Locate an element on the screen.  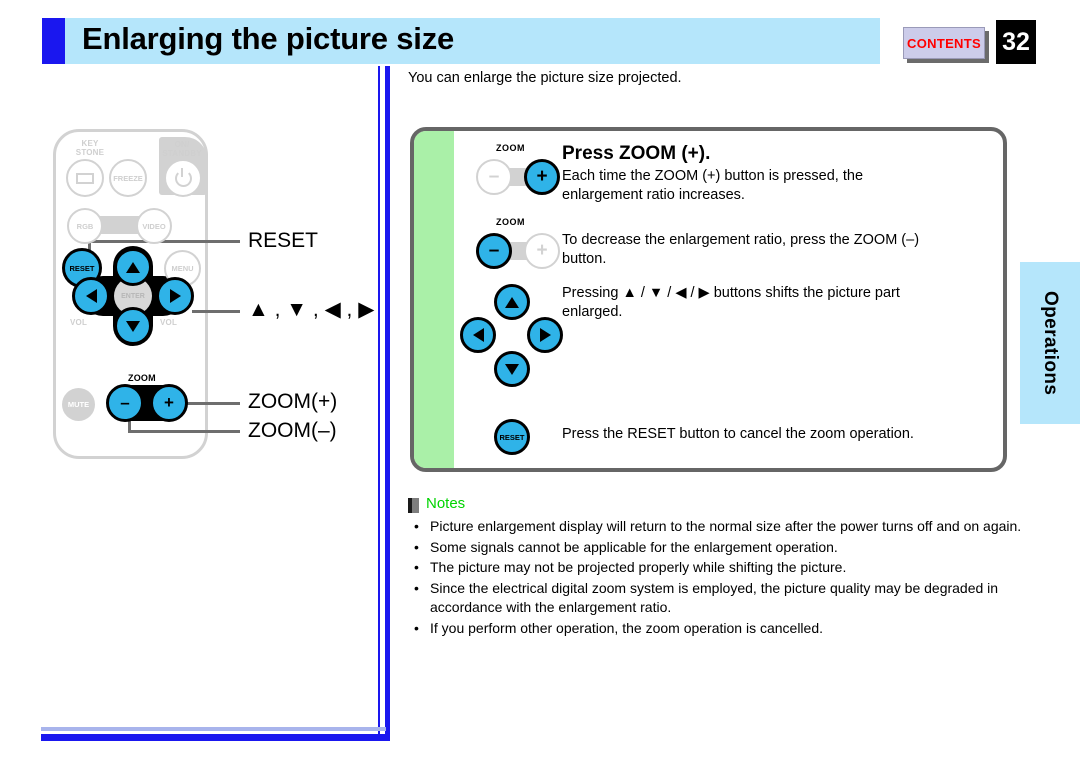
remote-zoom-minus-button: – is located at coordinates (125, 403).